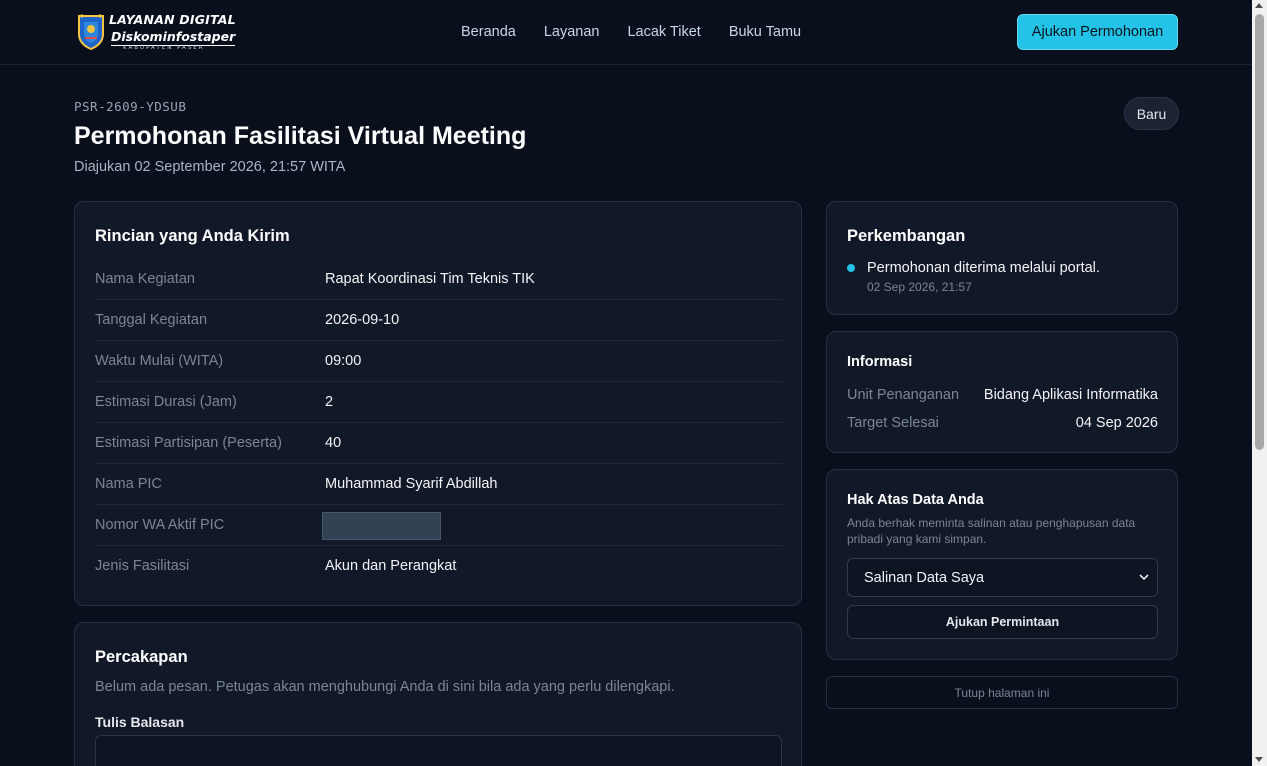 The height and width of the screenshot is (766, 1267). Describe the element at coordinates (411, 484) in the screenshot. I see `detail-value: Muhammad Syarif Abdillah` at that location.